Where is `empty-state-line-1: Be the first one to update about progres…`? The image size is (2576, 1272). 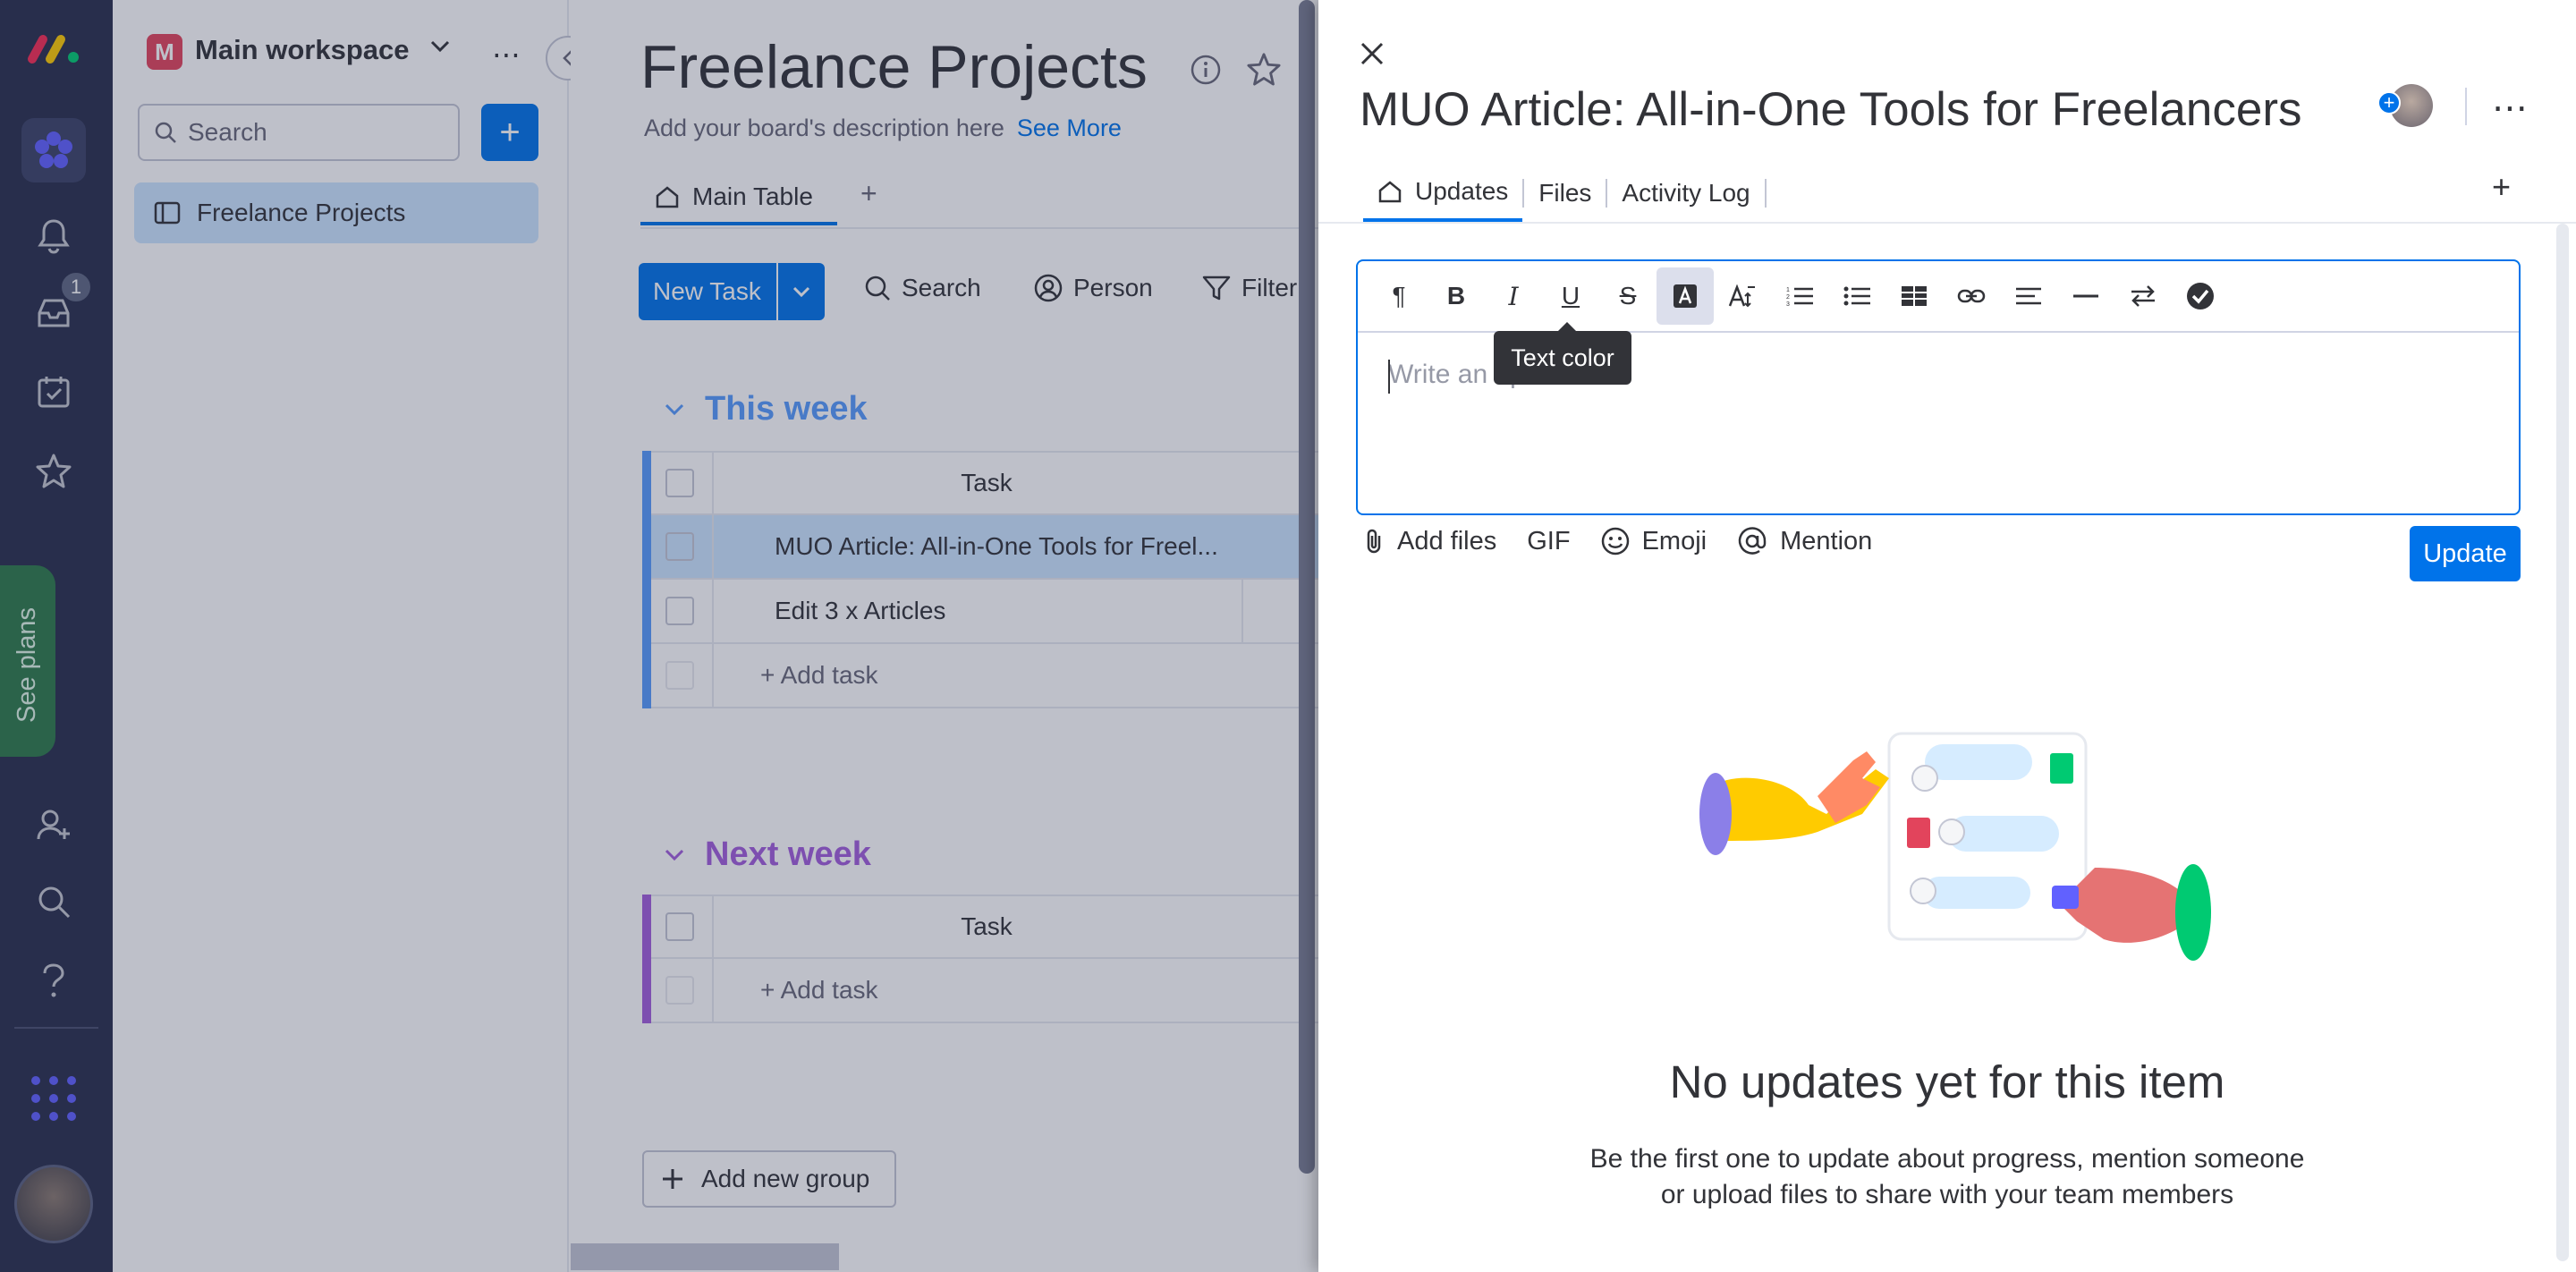 empty-state-line-1: Be the first one to update about progres… is located at coordinates (1947, 1159).